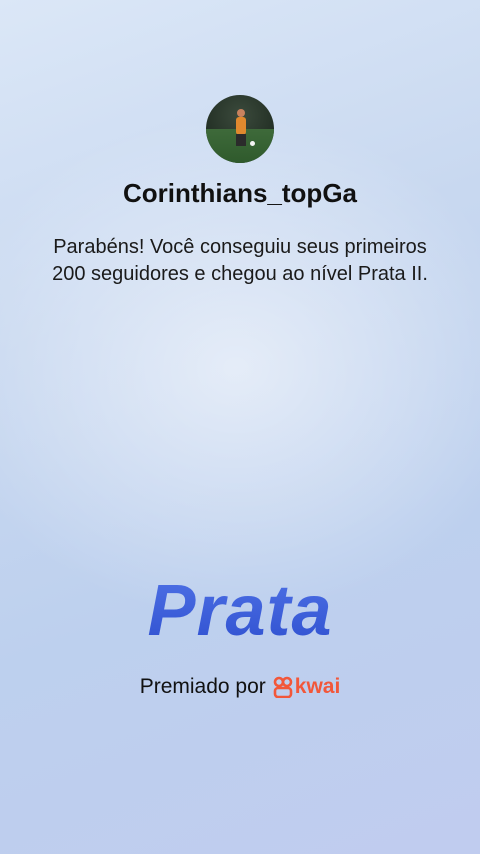 The height and width of the screenshot is (854, 480). I want to click on avatar-ball, so click(252, 143).